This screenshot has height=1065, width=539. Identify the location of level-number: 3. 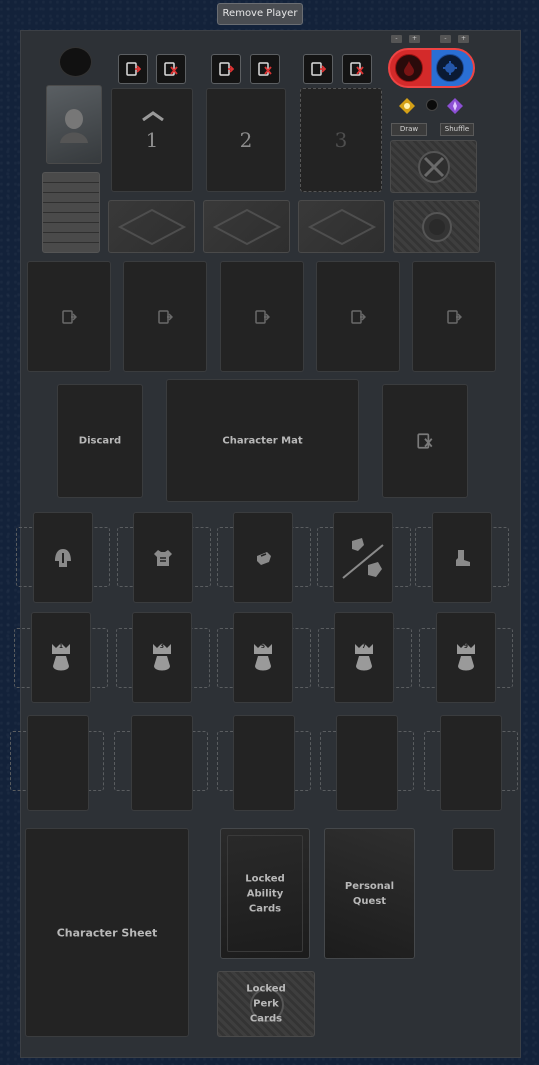
(162, 646).